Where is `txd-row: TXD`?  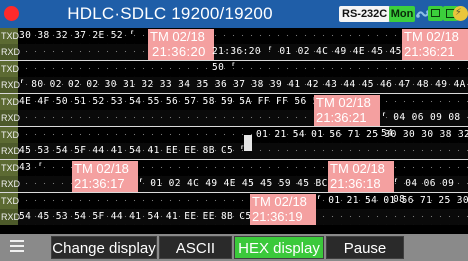
txd-row: TXD is located at coordinates (234, 69).